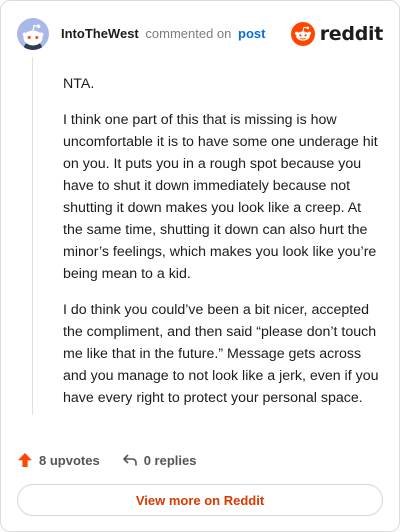  What do you see at coordinates (69, 460) in the screenshot?
I see `upvotes-count: 8 upvotes` at bounding box center [69, 460].